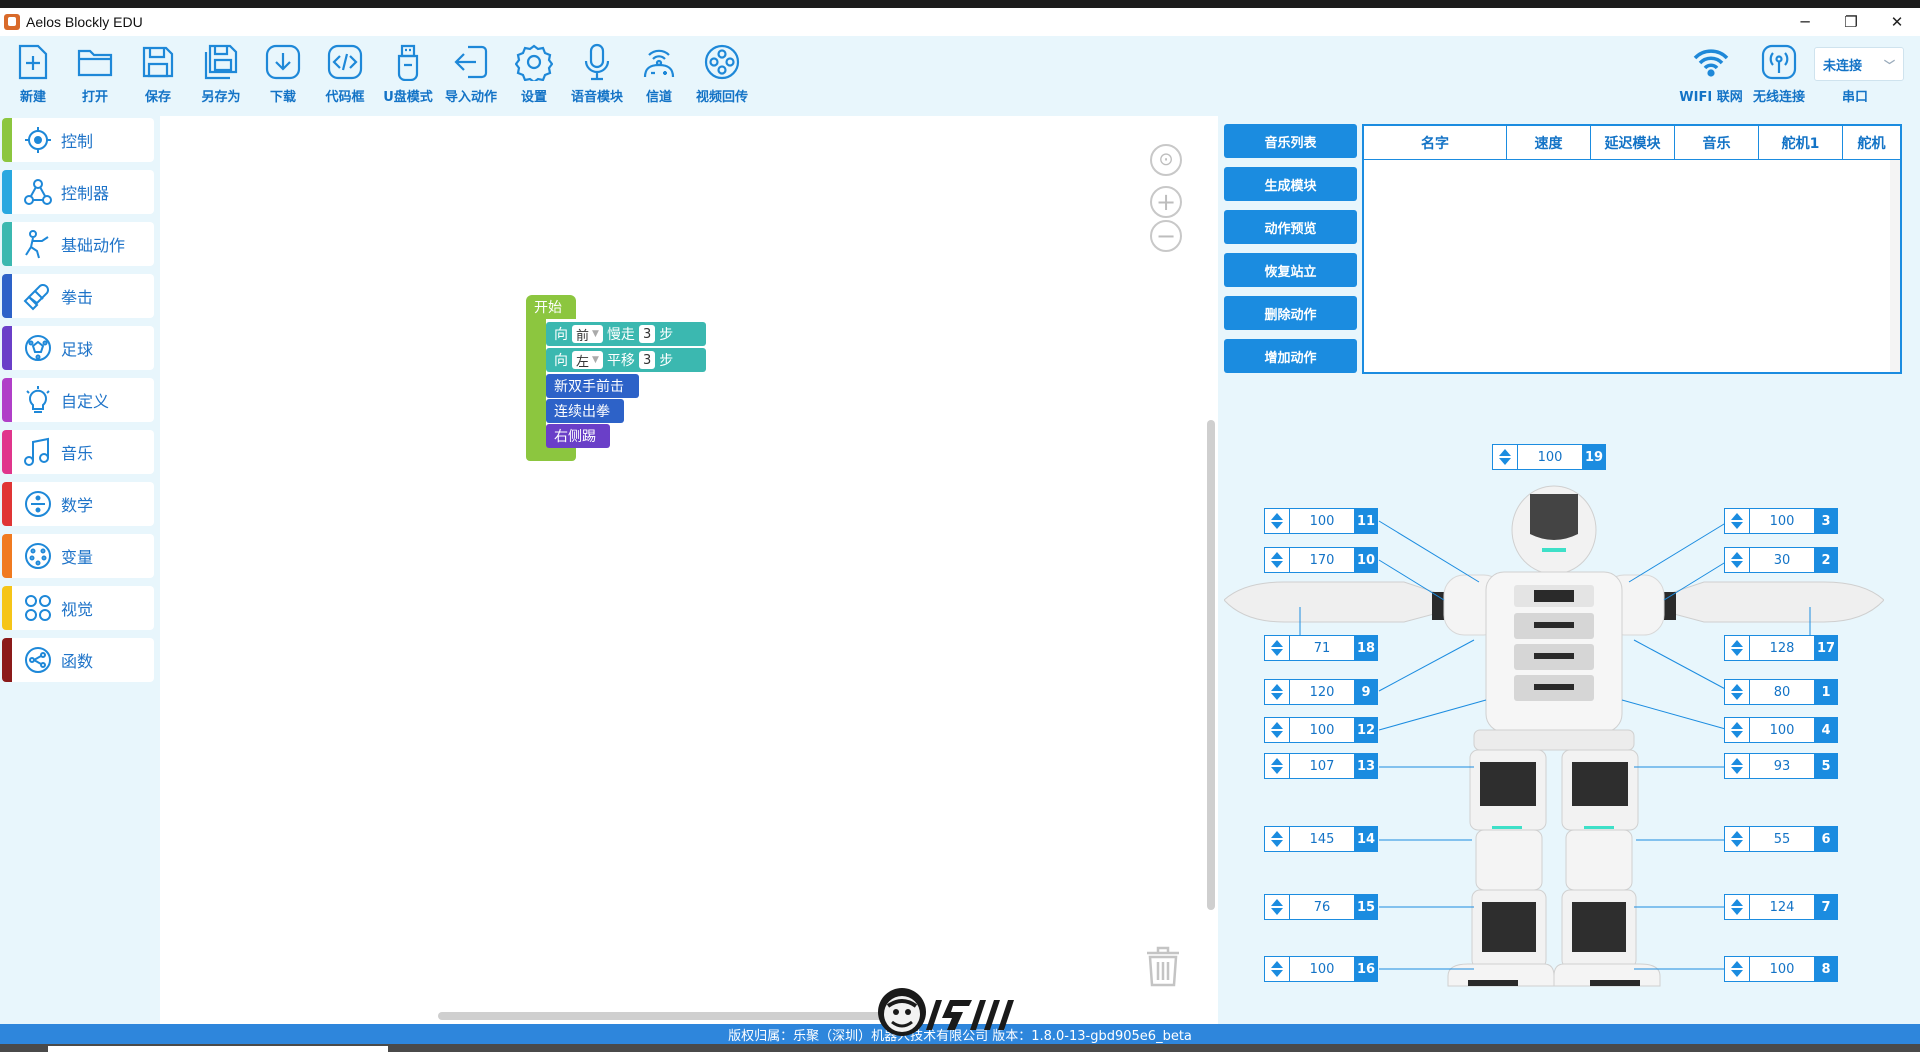  I want to click on category-football: 足球, so click(78, 348).